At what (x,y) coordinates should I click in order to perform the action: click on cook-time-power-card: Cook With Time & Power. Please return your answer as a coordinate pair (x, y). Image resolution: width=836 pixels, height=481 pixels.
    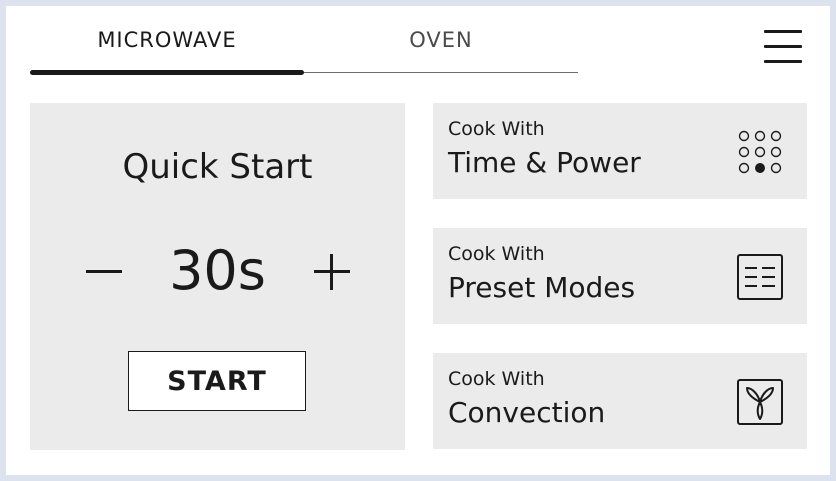
    Looking at the image, I should click on (620, 151).